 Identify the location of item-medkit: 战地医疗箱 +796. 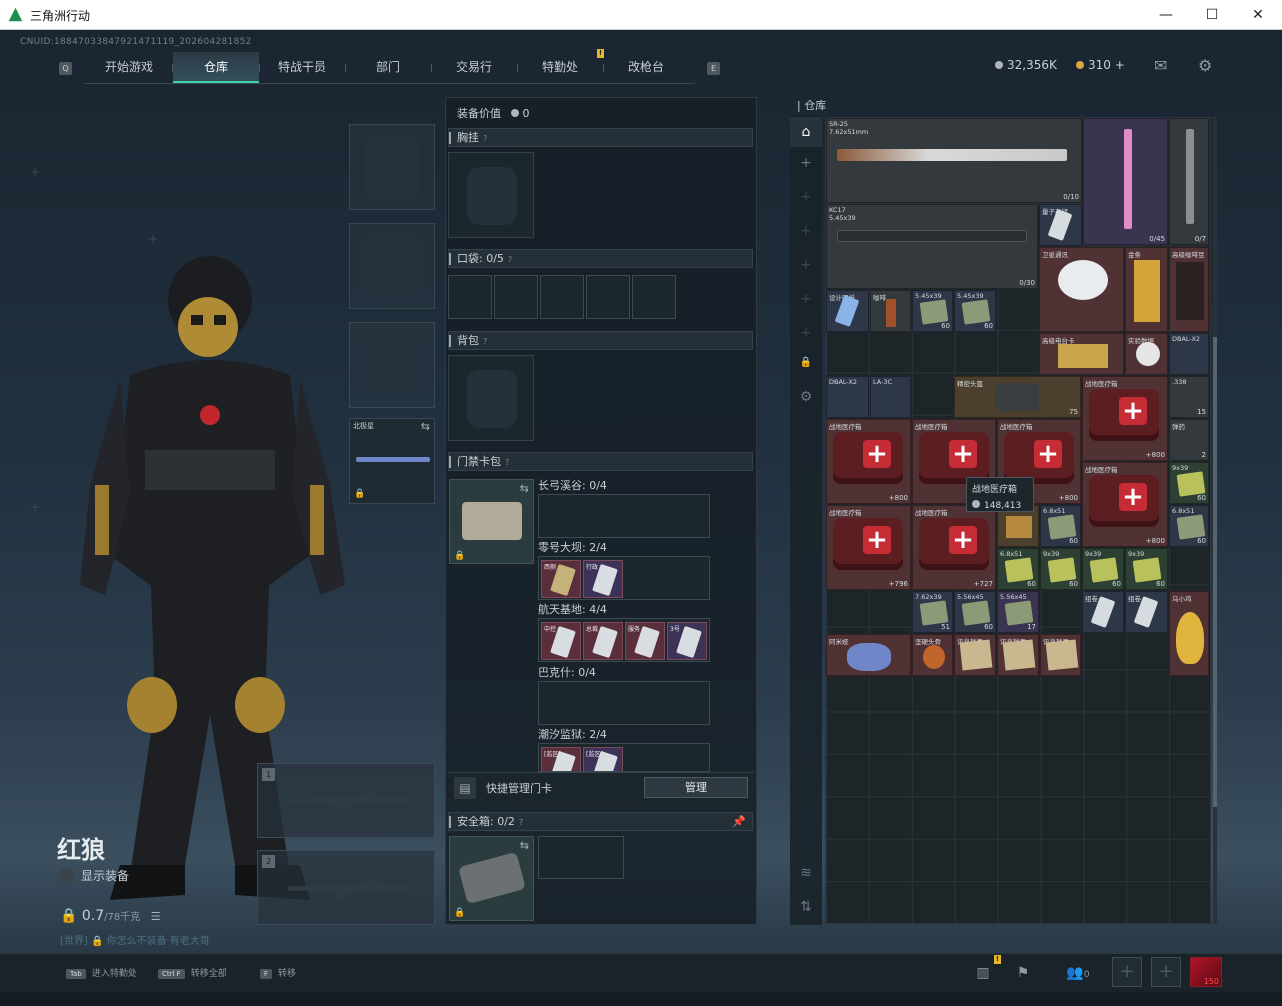
(868, 547).